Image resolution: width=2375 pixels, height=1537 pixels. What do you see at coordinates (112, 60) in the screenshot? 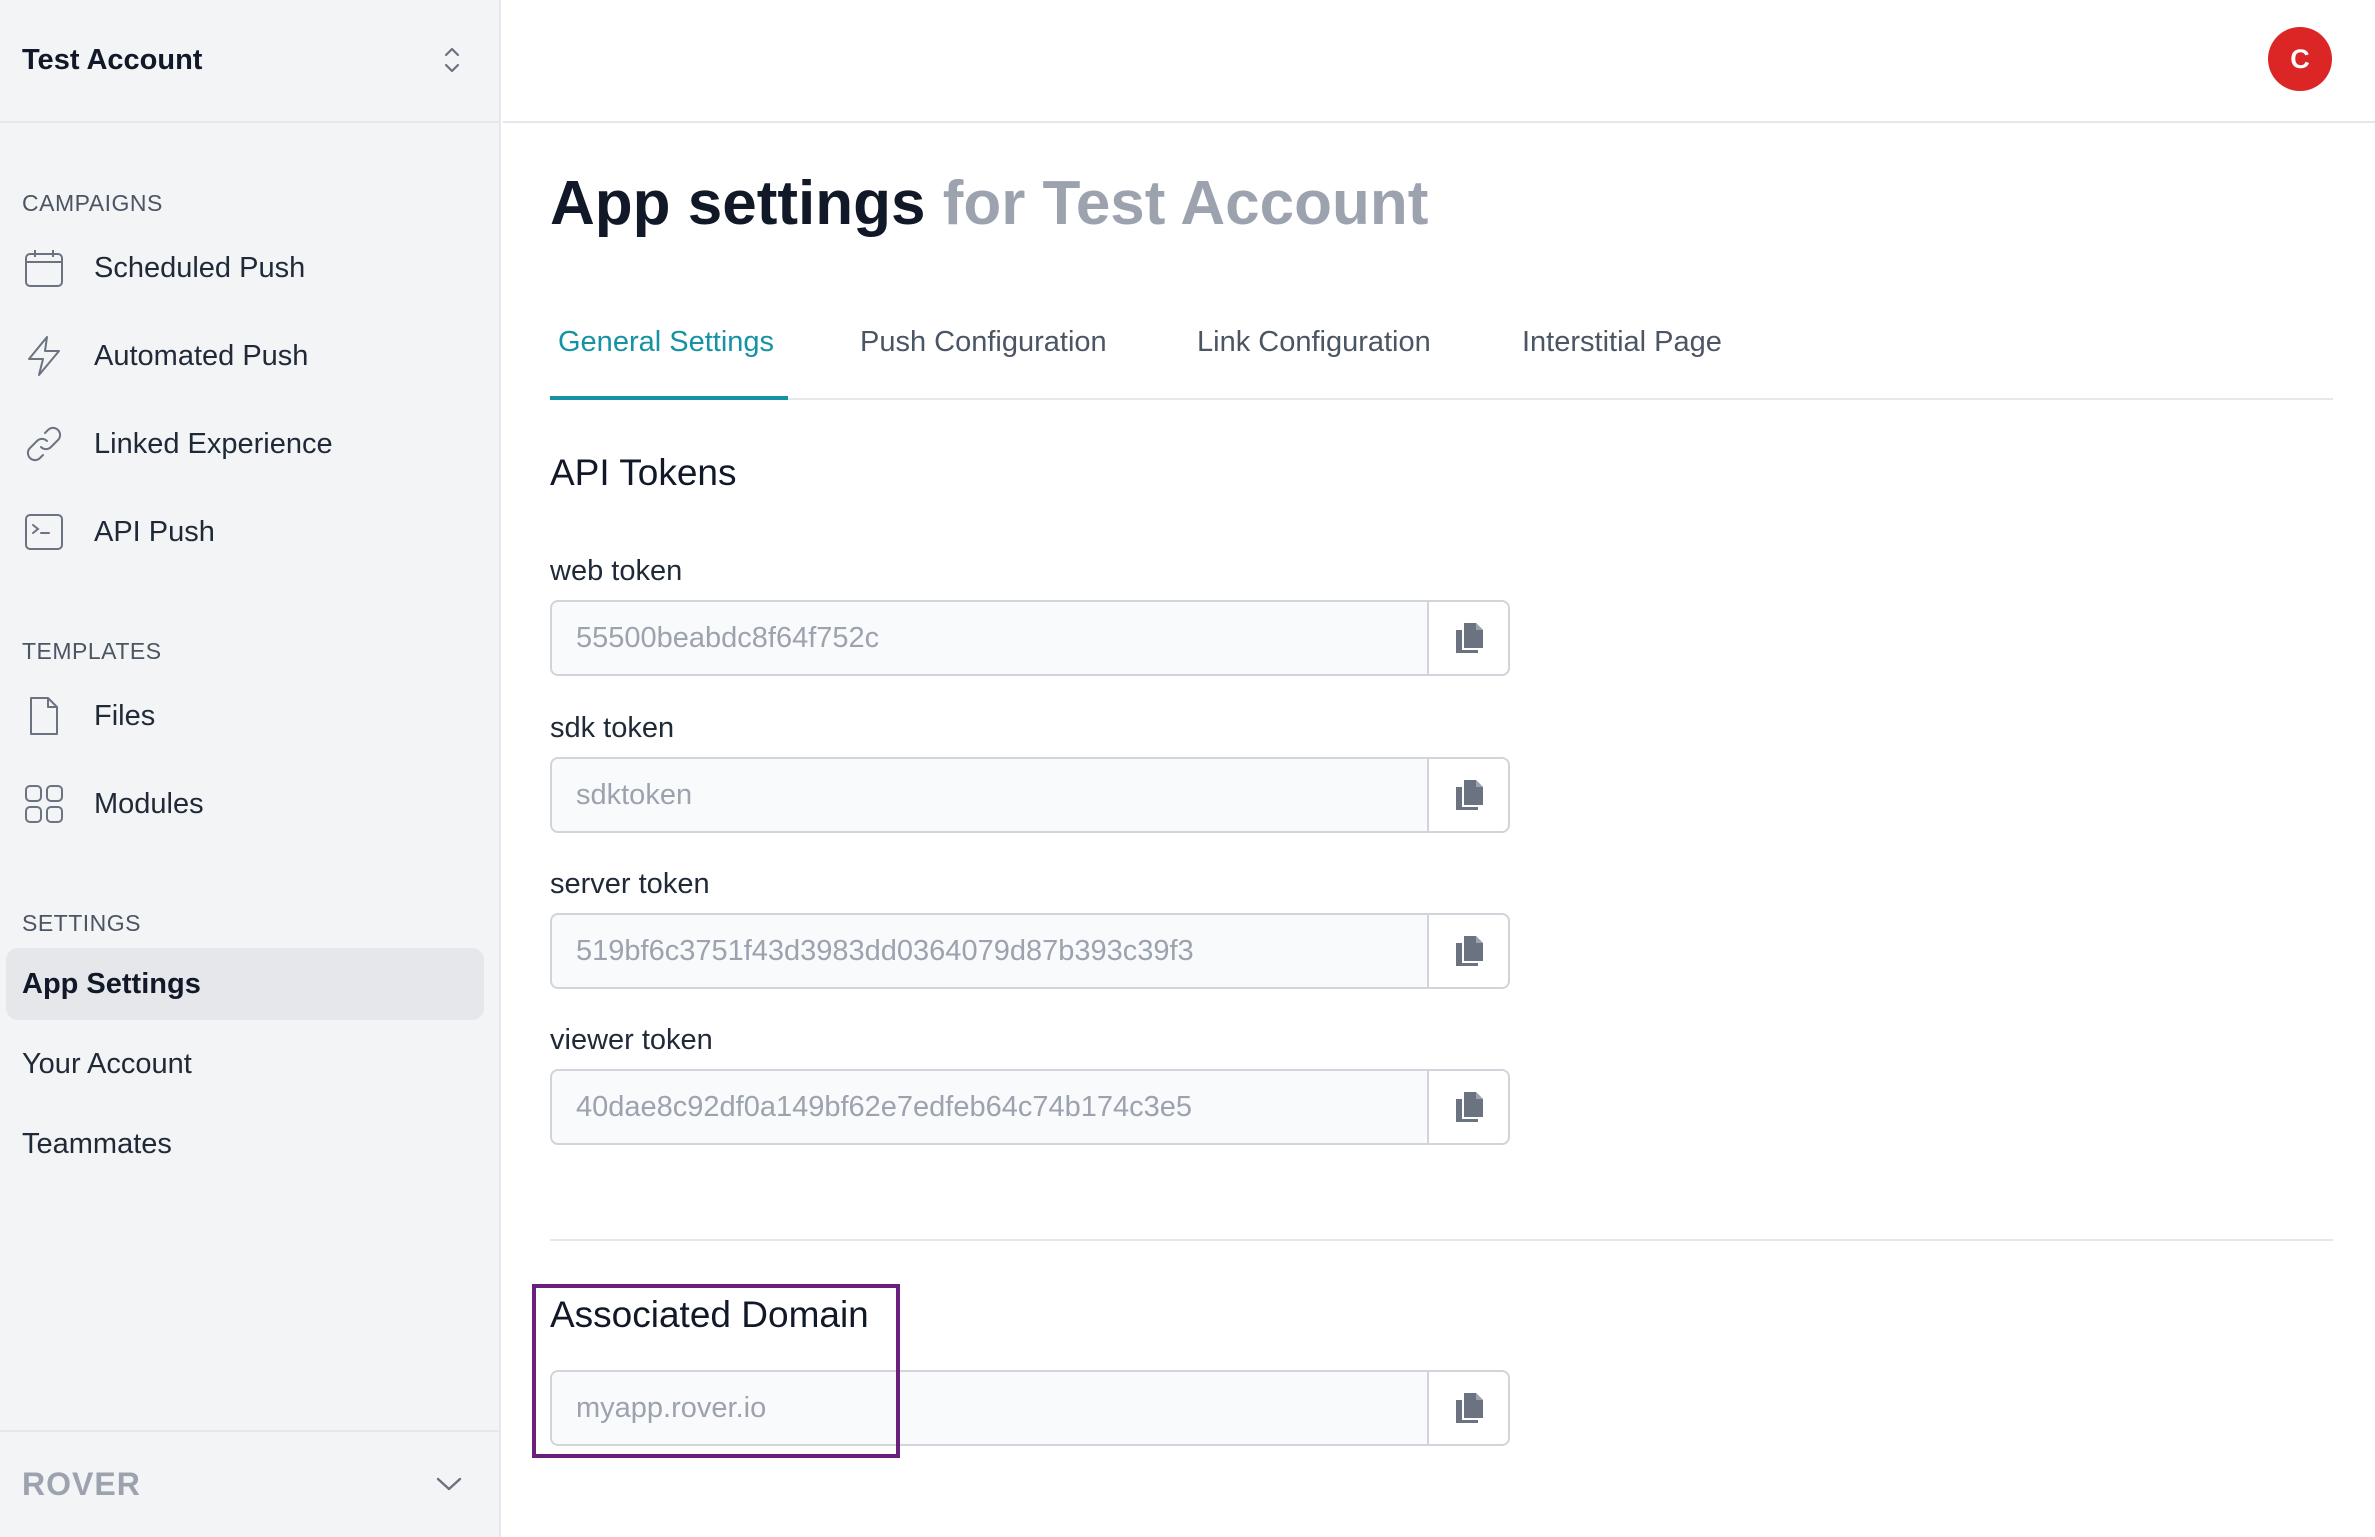
I see `account-name: Test Account` at bounding box center [112, 60].